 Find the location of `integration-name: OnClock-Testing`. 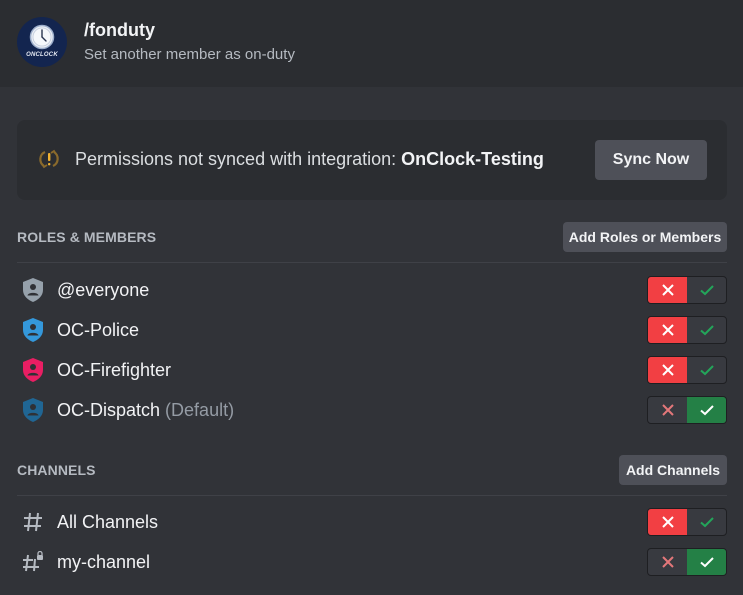

integration-name: OnClock-Testing is located at coordinates (472, 159).